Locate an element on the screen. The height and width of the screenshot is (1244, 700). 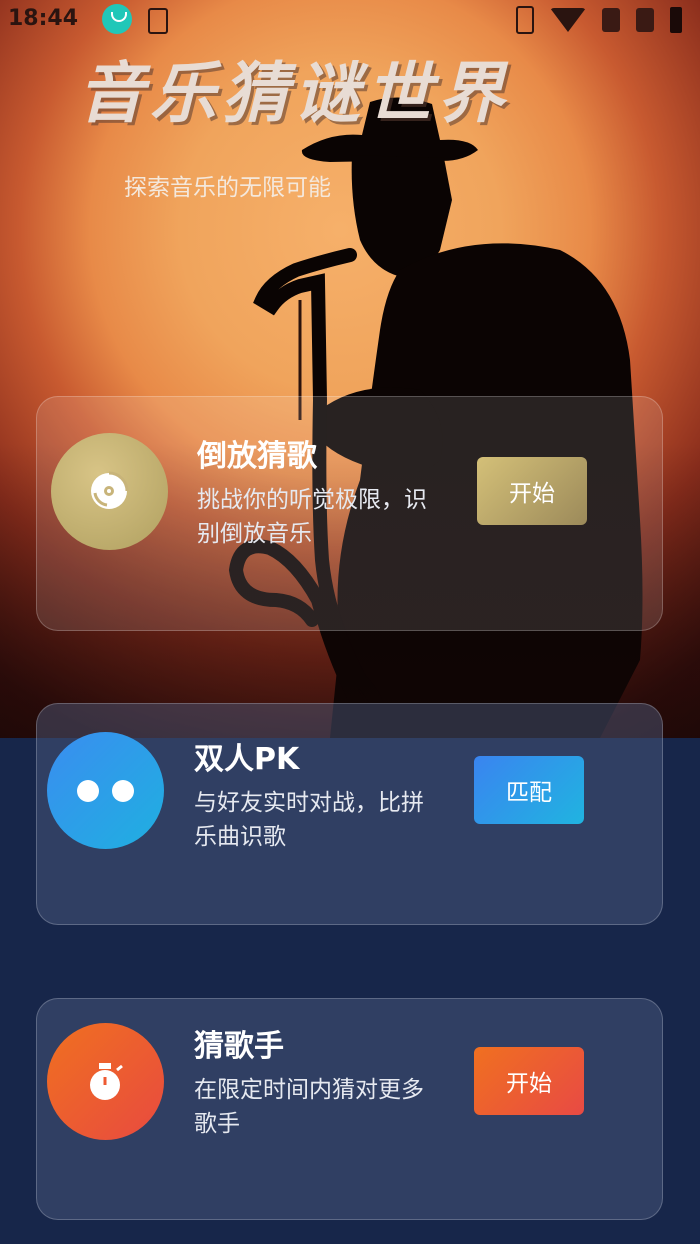
mode-title: 倒放猜歌 is located at coordinates (257, 456).